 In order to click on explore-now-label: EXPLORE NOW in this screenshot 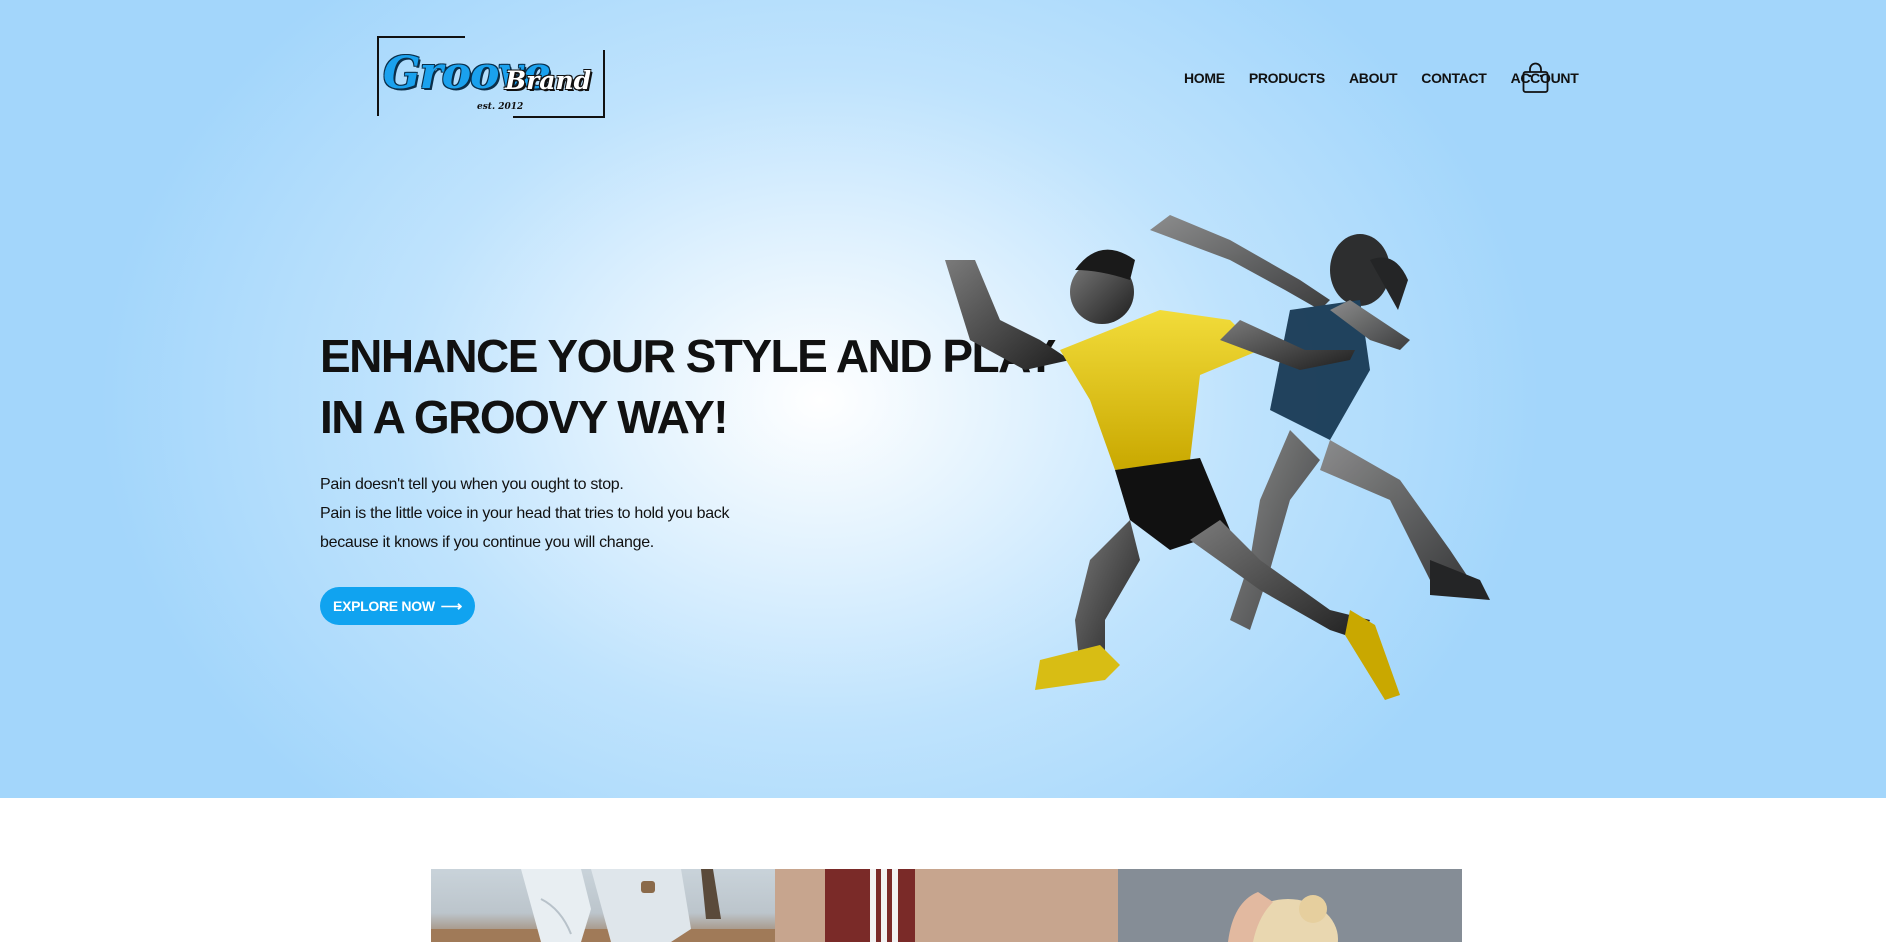, I will do `click(384, 606)`.